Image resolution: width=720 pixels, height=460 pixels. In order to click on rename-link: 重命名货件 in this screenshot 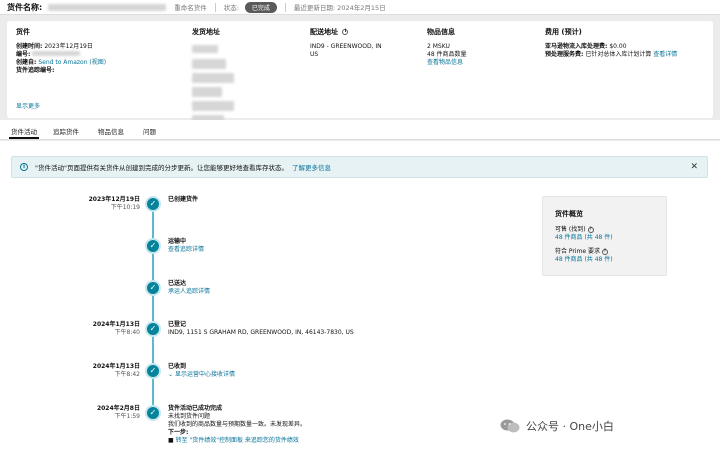, I will do `click(190, 7)`.